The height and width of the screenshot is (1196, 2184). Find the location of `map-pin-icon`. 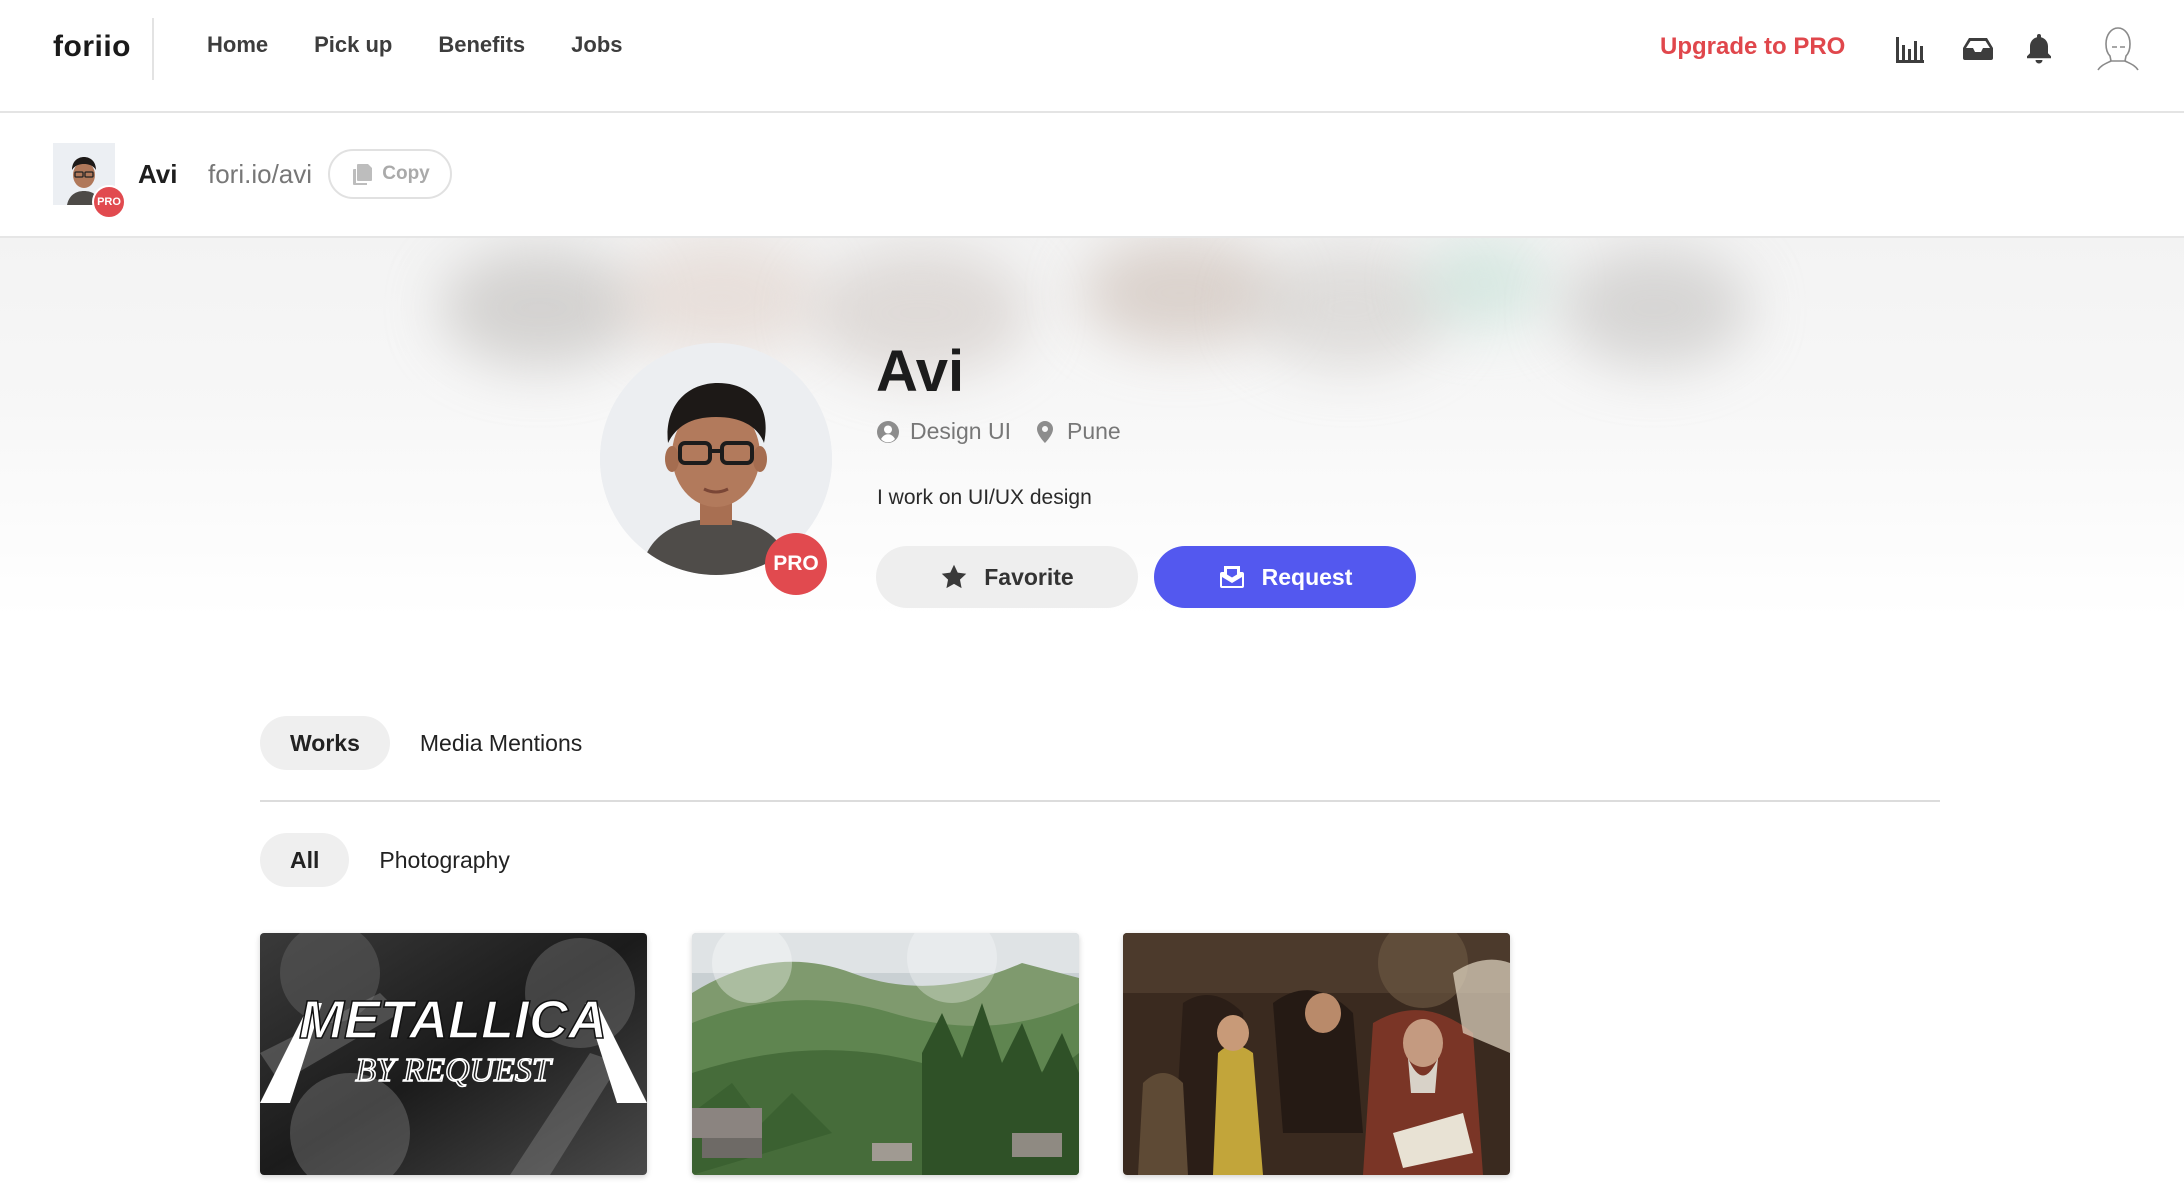

map-pin-icon is located at coordinates (1044, 431).